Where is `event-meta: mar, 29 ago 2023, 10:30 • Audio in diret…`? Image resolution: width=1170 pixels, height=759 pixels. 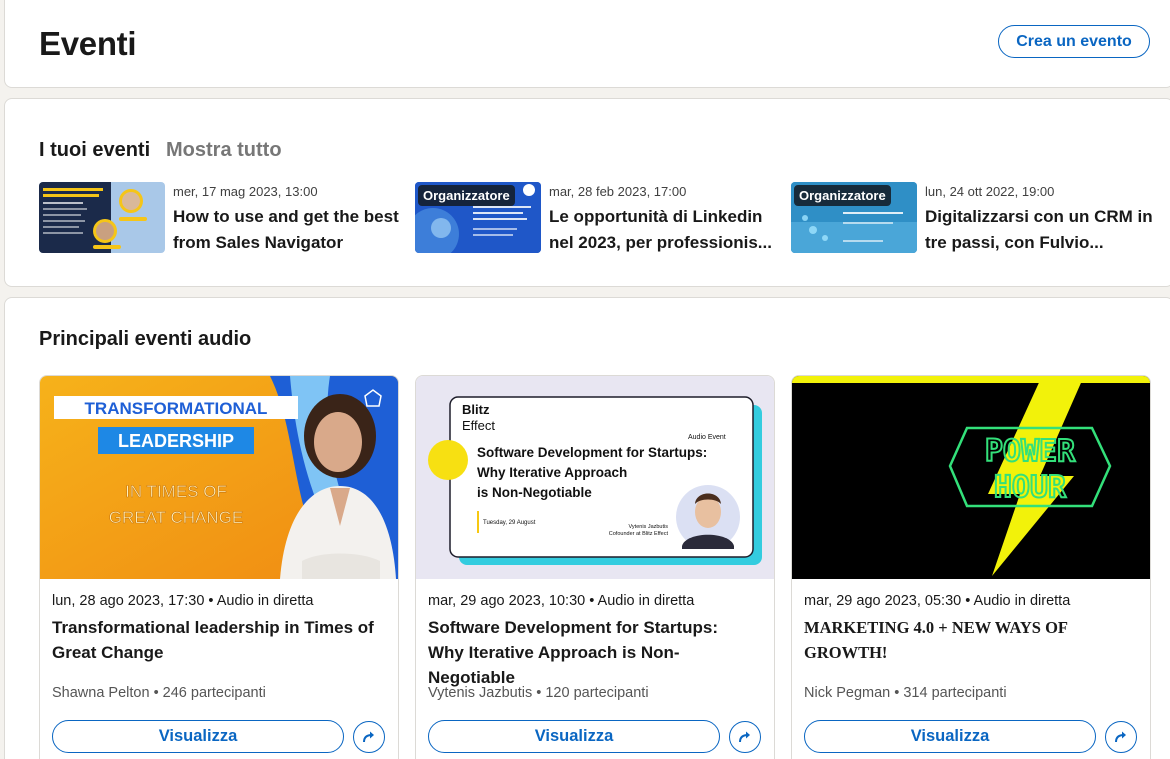 event-meta: mar, 29 ago 2023, 10:30 • Audio in diret… is located at coordinates (561, 601).